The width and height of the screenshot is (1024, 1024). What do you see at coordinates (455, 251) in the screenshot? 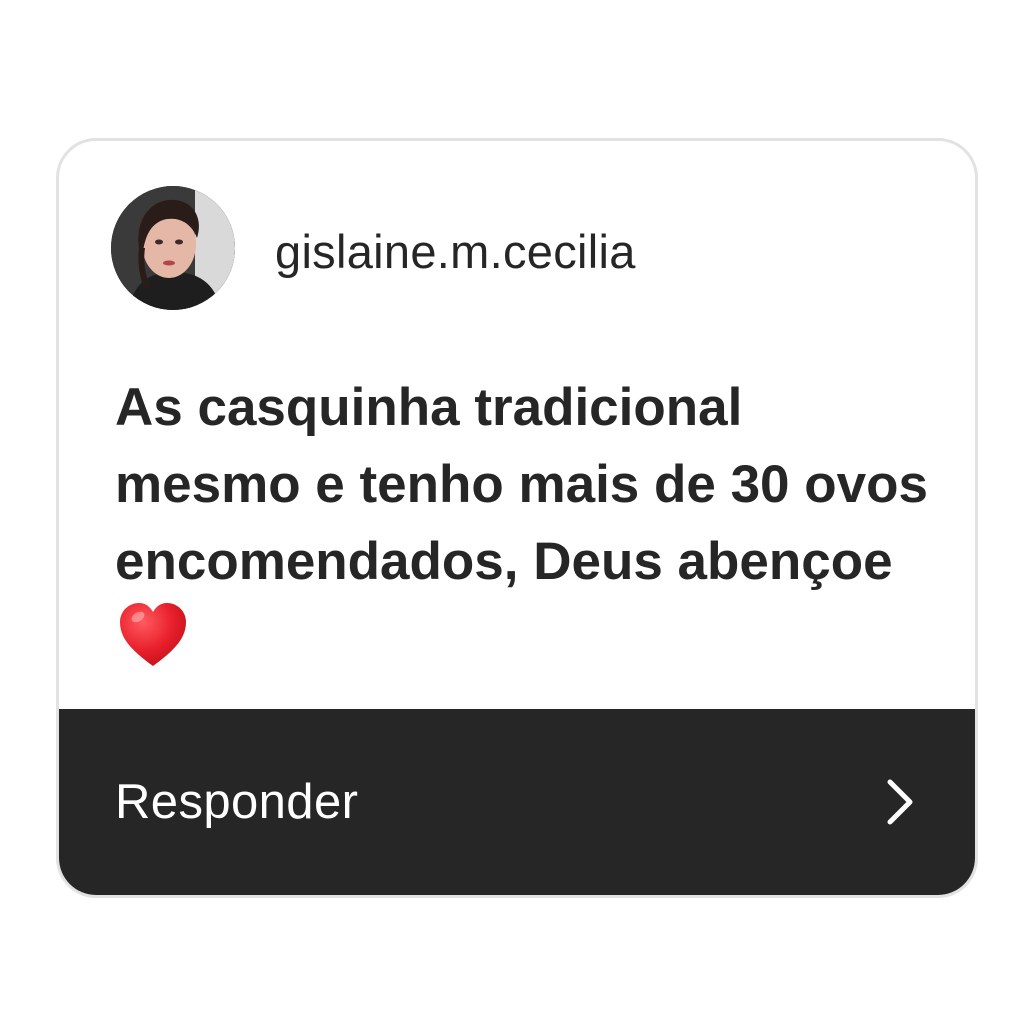
I see `username: gislaine.m.cecilia` at bounding box center [455, 251].